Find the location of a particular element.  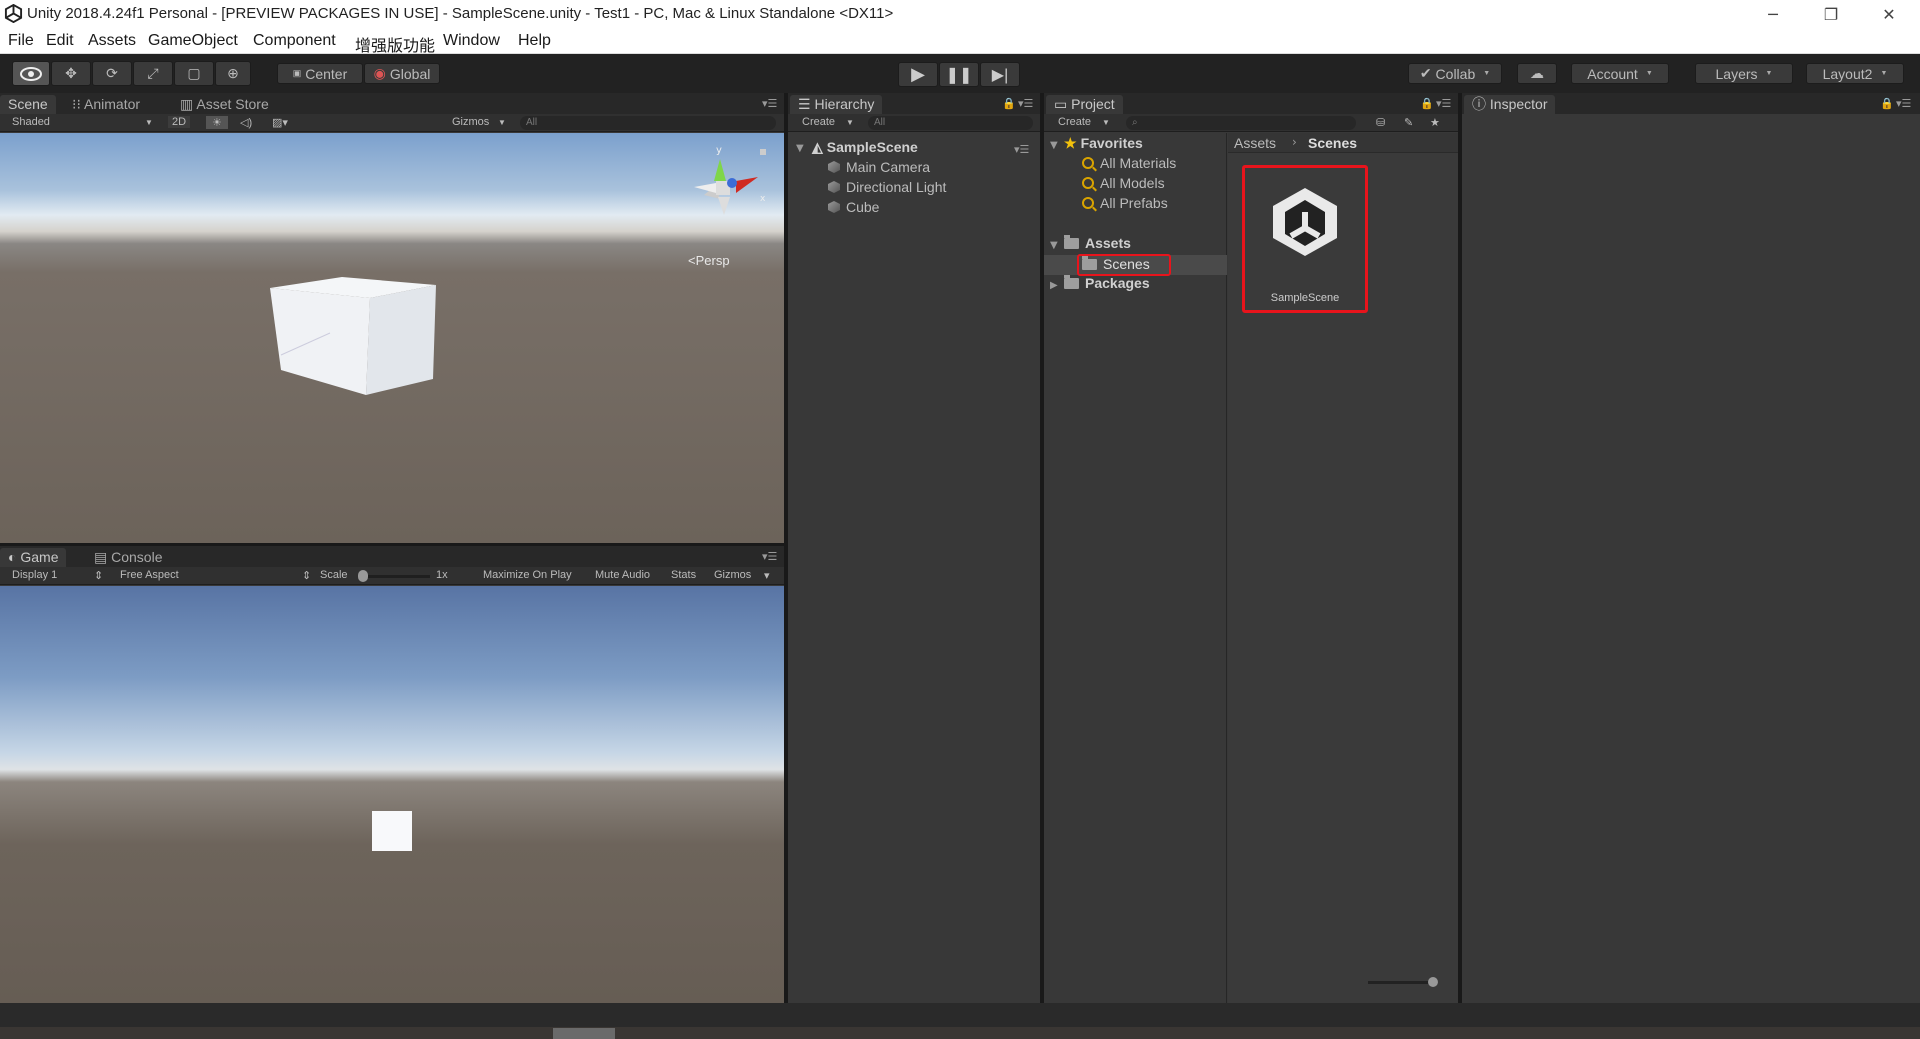

aspect-dropdown: Free Aspect is located at coordinates (149, 575).